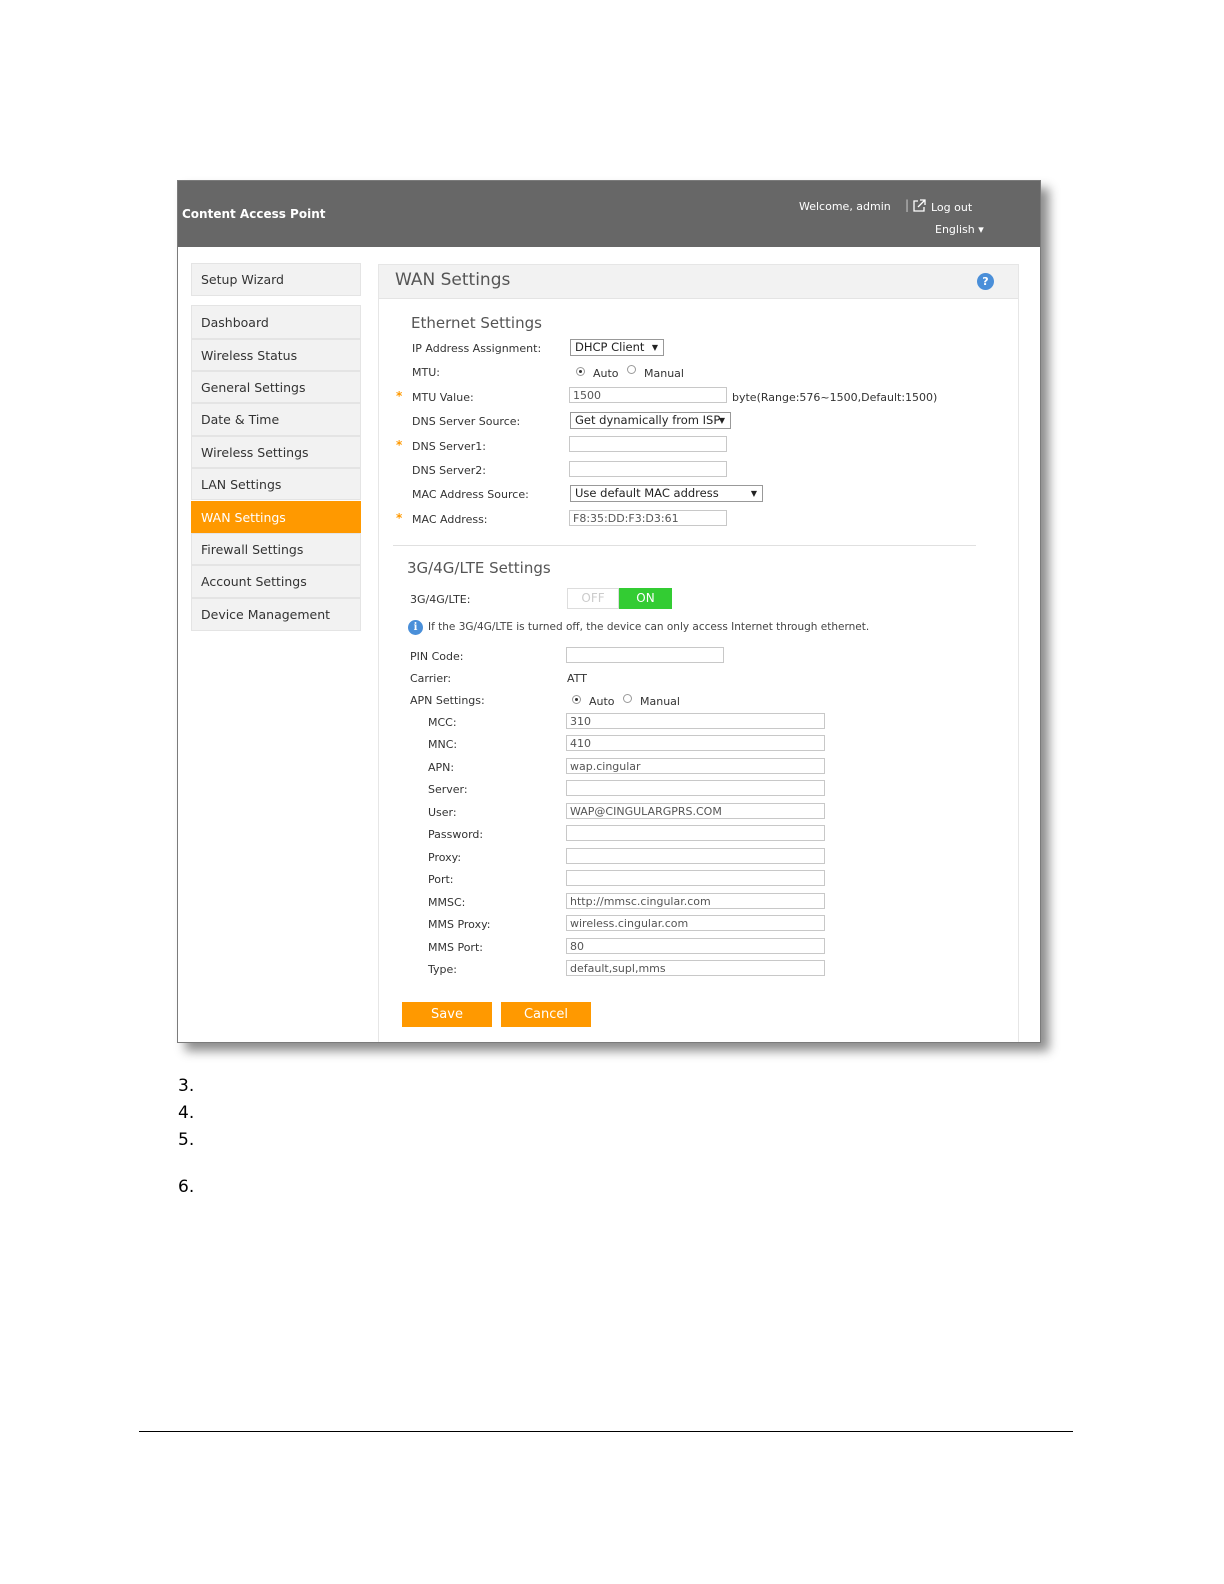 This screenshot has height=1584, width=1224. What do you see at coordinates (453, 280) in the screenshot?
I see `page-title: WAN Settings` at bounding box center [453, 280].